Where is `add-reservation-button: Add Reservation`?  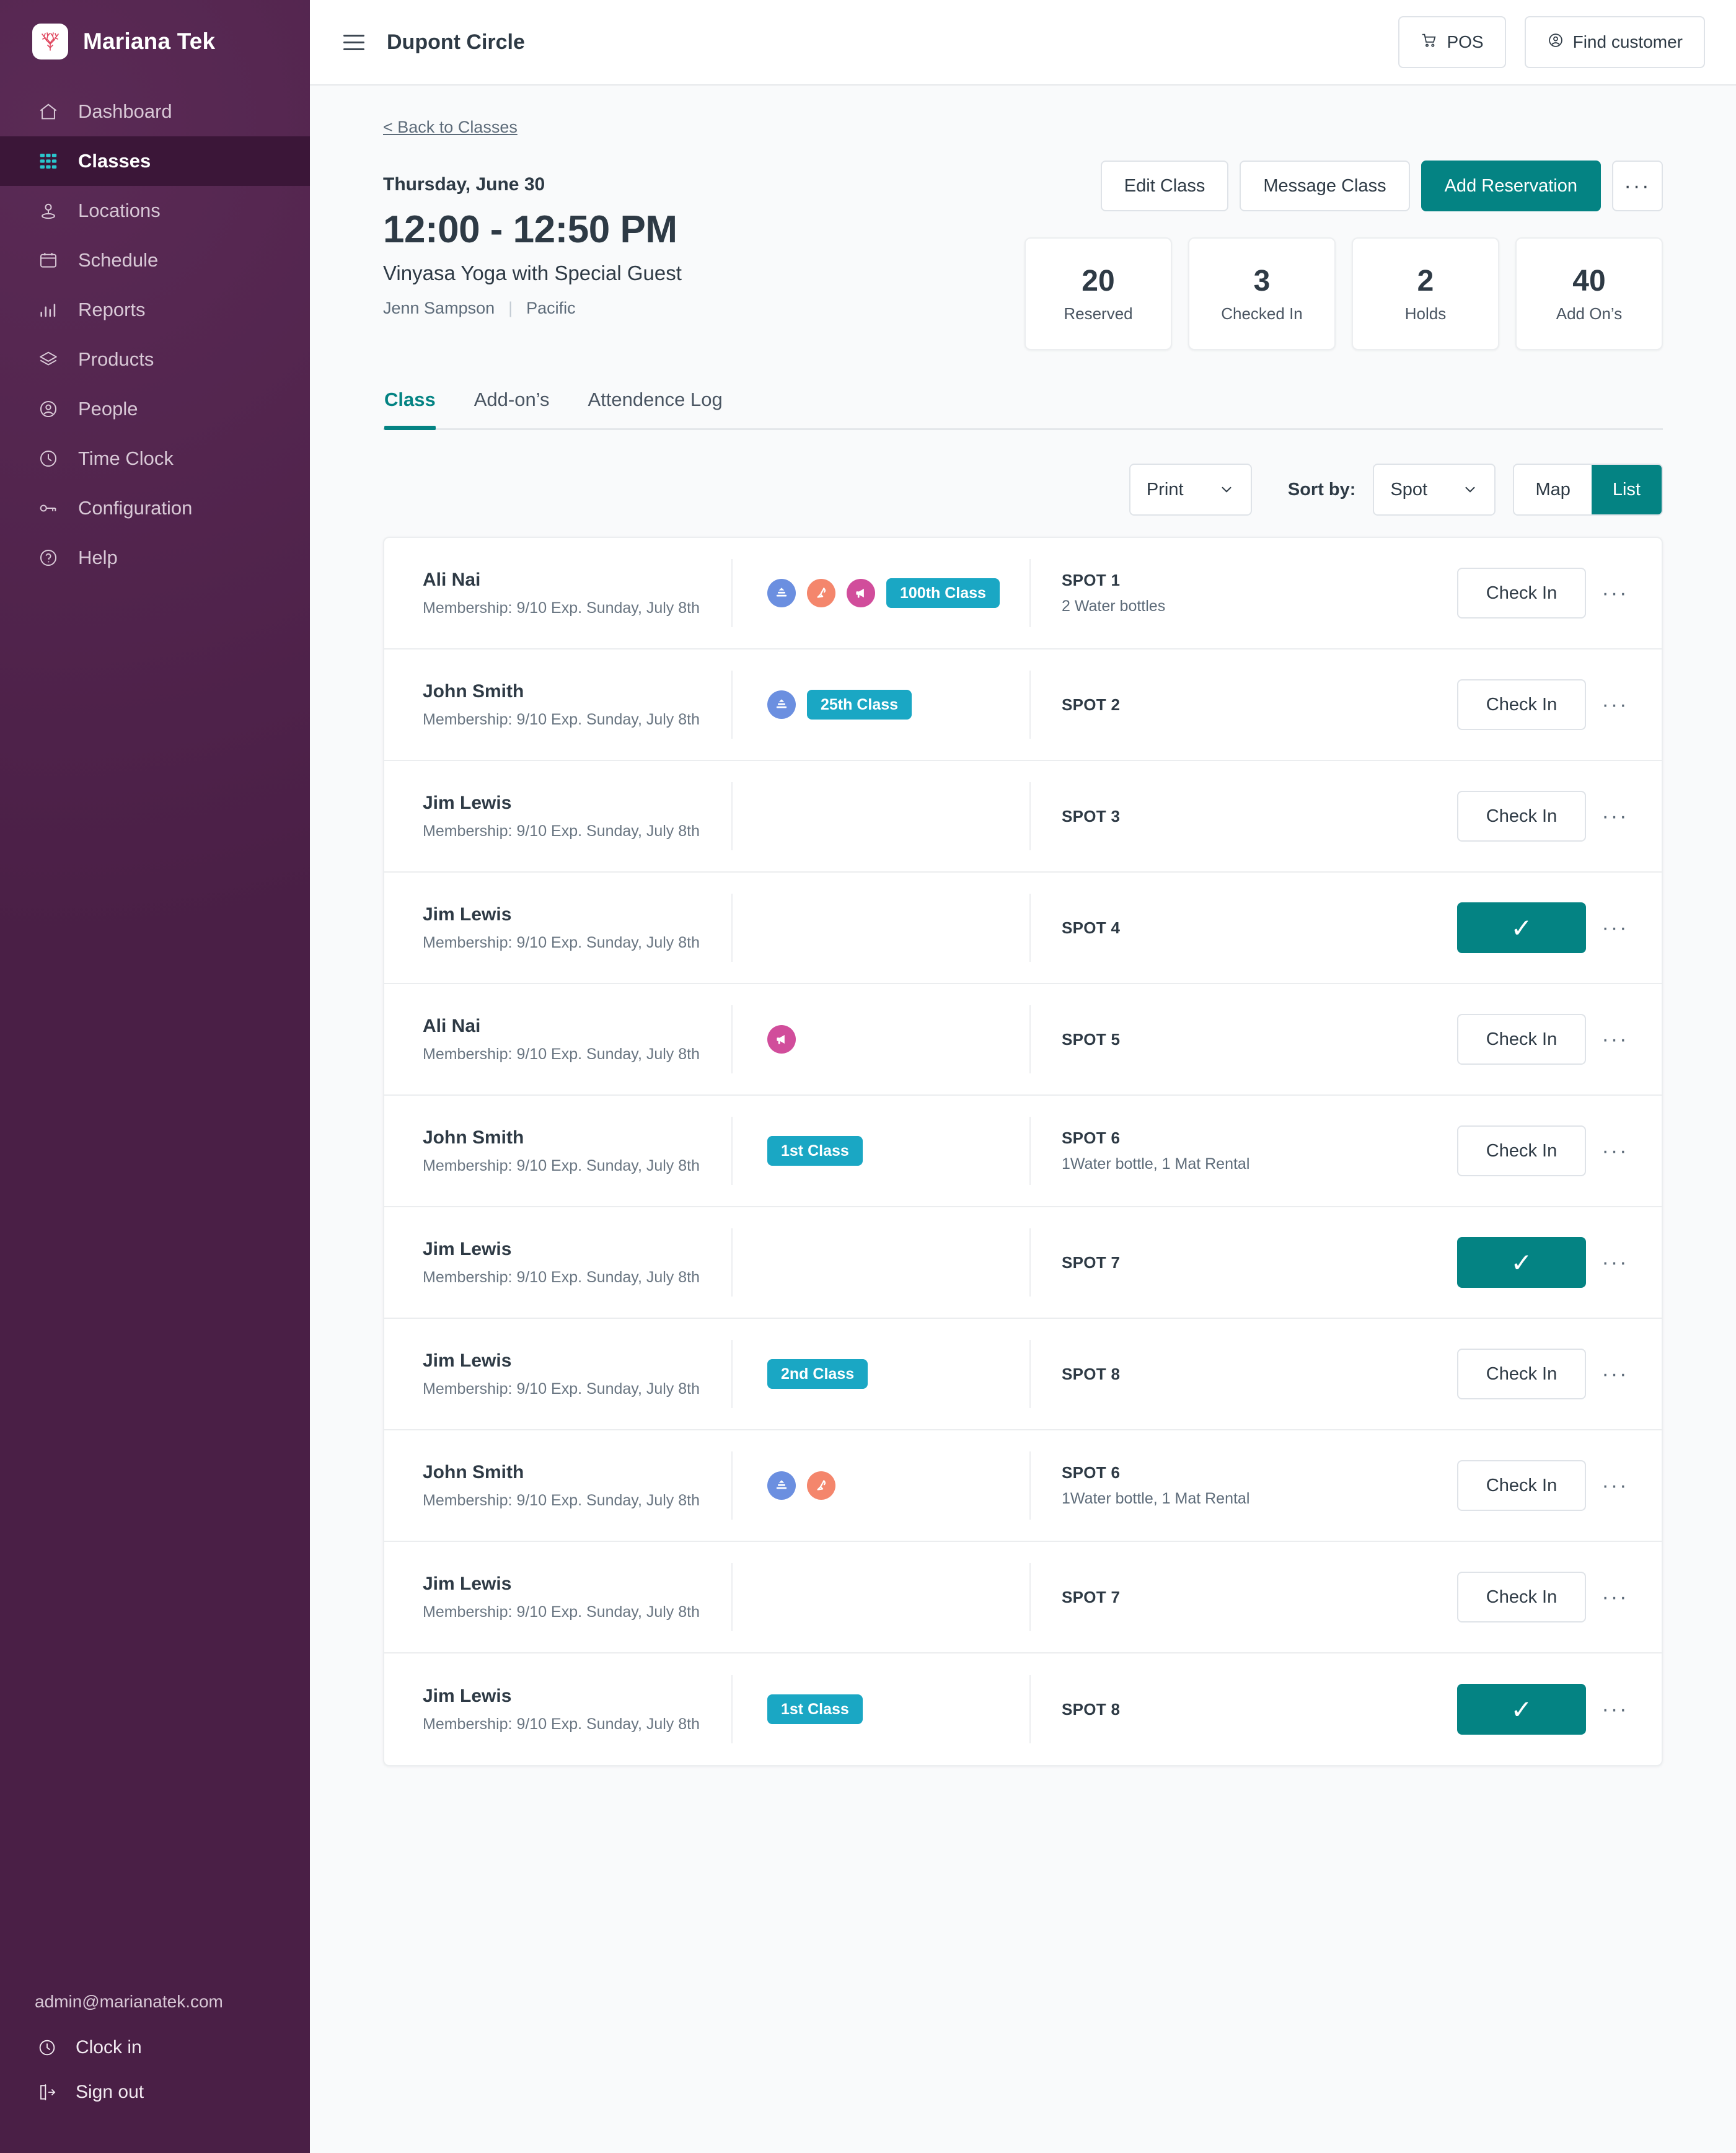
add-reservation-button: Add Reservation is located at coordinates (1511, 186).